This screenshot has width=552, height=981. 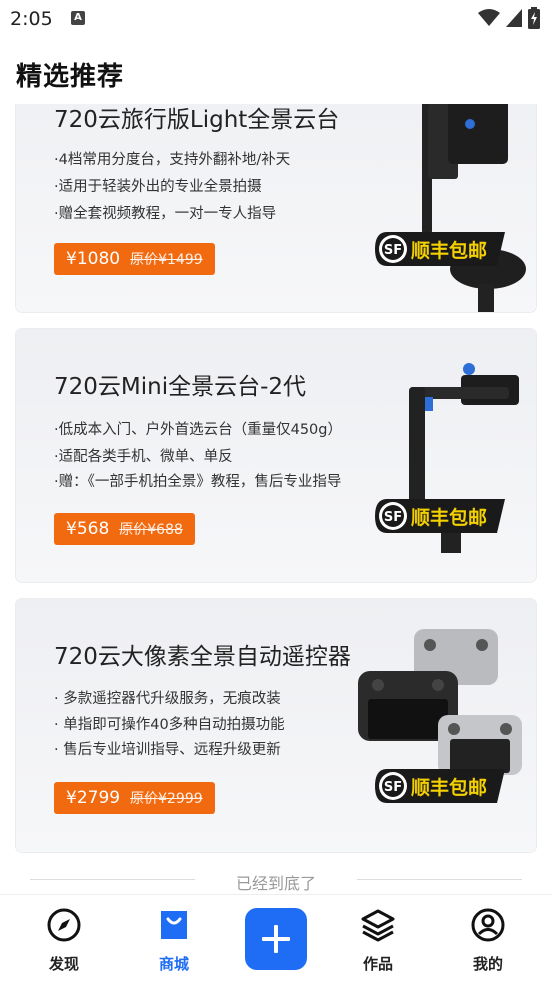 What do you see at coordinates (197, 120) in the screenshot?
I see `product-title: 720云旅行版Light全景云台` at bounding box center [197, 120].